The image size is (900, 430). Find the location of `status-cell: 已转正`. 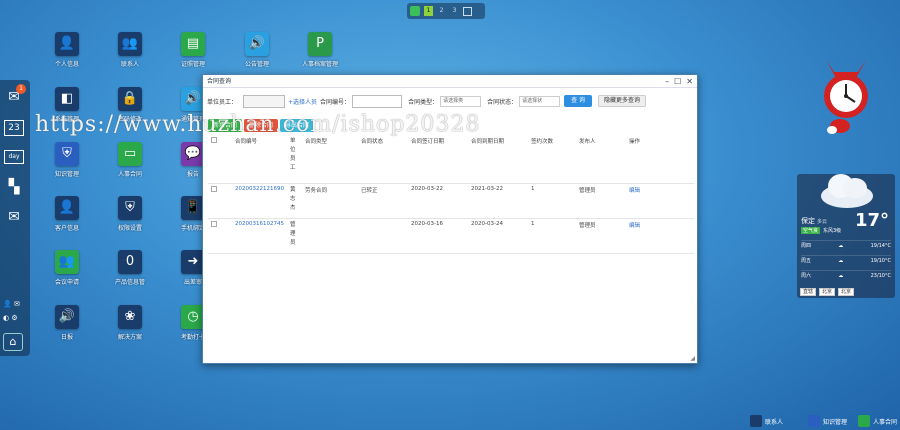

status-cell: 已转正 is located at coordinates (383, 201).